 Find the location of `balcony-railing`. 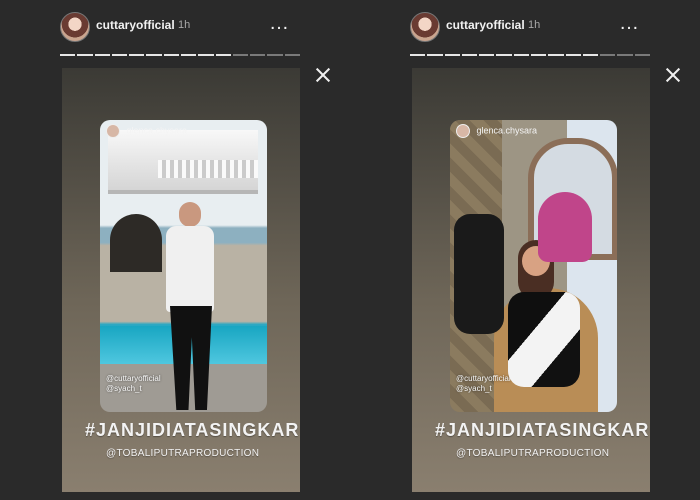

balcony-railing is located at coordinates (208, 169).